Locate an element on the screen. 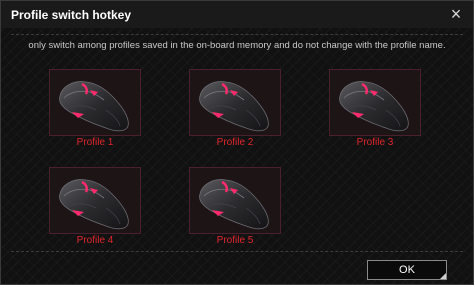 This screenshot has width=474, height=285. profile-label: Profile 5 is located at coordinates (235, 240).